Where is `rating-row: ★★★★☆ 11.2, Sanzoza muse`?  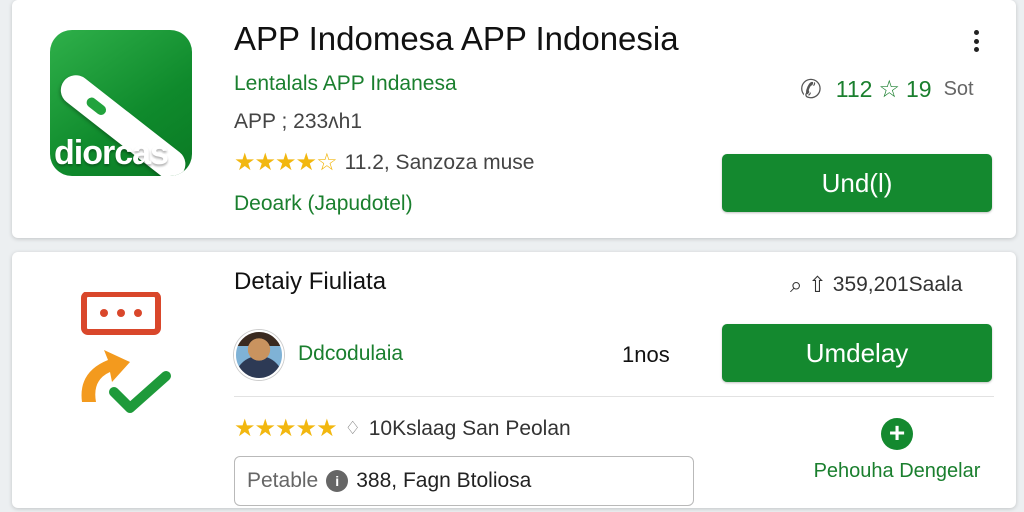
rating-row: ★★★★☆ 11.2, Sanzoza muse is located at coordinates (384, 162).